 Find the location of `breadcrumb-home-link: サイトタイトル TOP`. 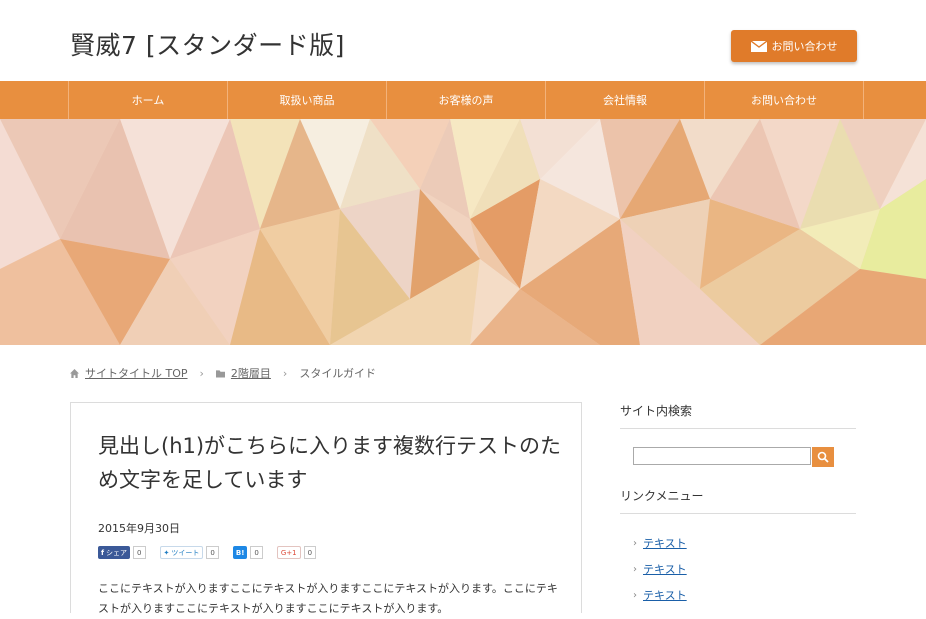

breadcrumb-home-link: サイトタイトル TOP is located at coordinates (136, 373).